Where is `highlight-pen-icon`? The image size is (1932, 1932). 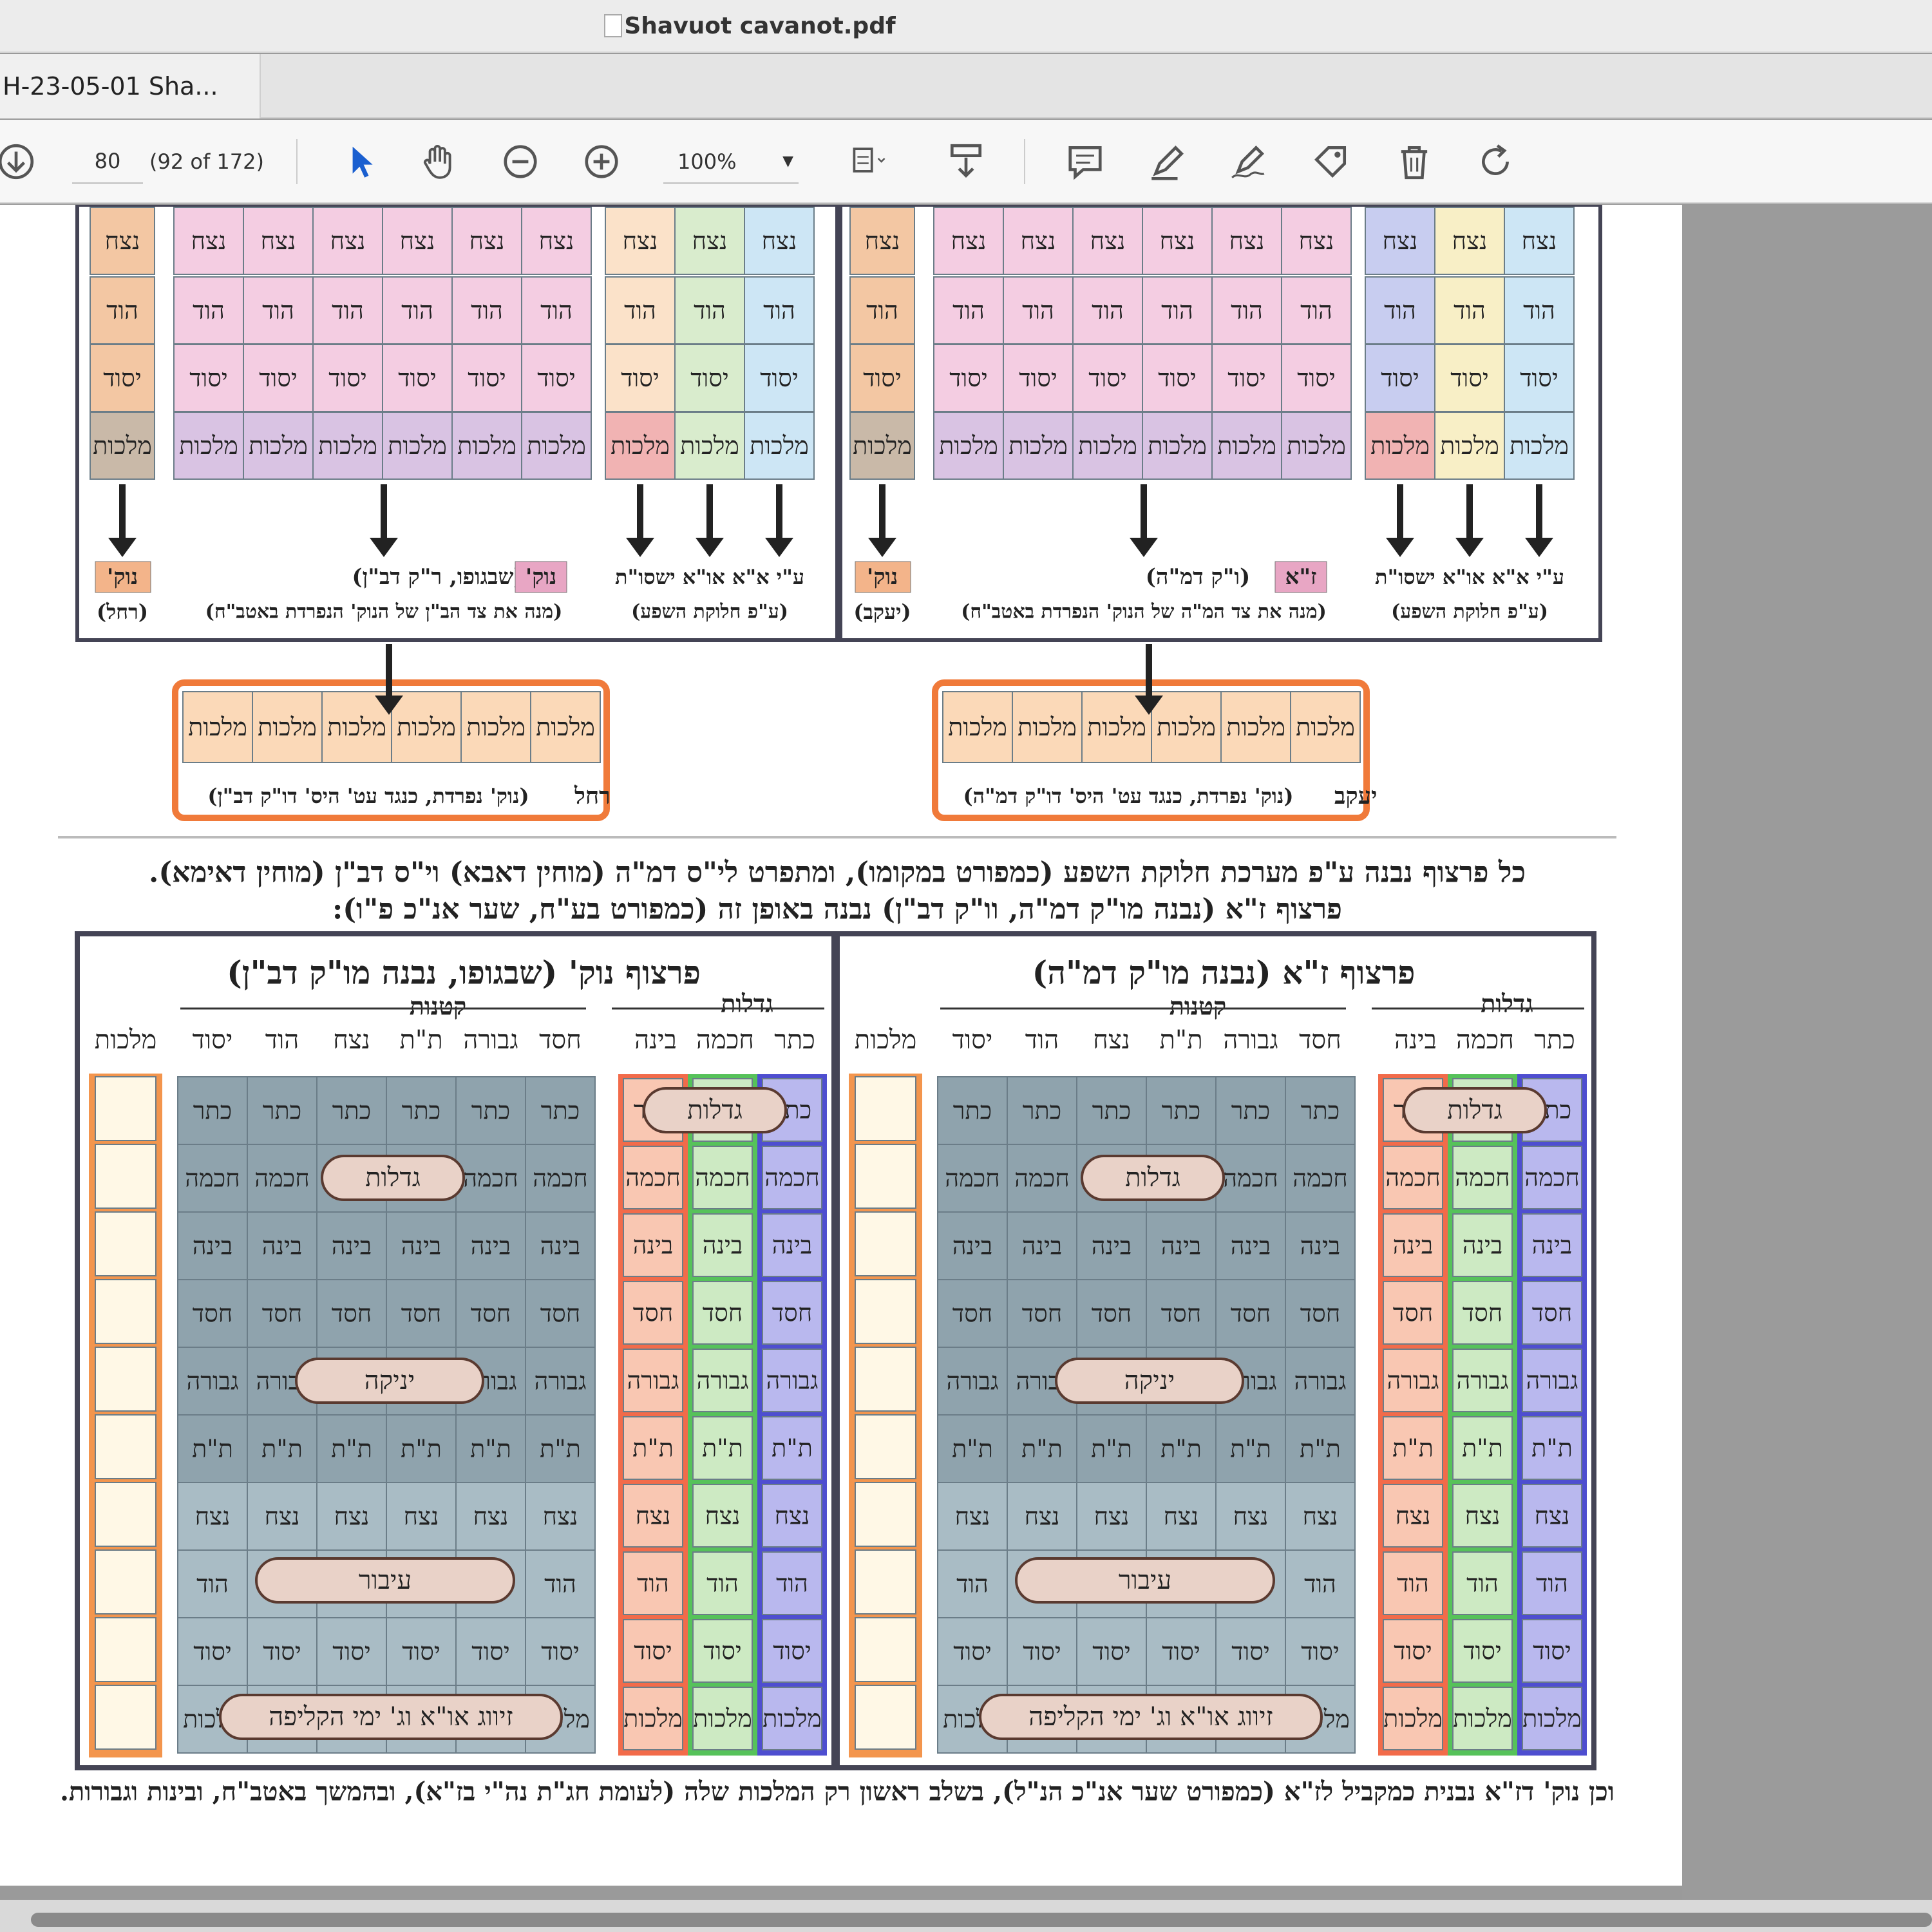 highlight-pen-icon is located at coordinates (1167, 162).